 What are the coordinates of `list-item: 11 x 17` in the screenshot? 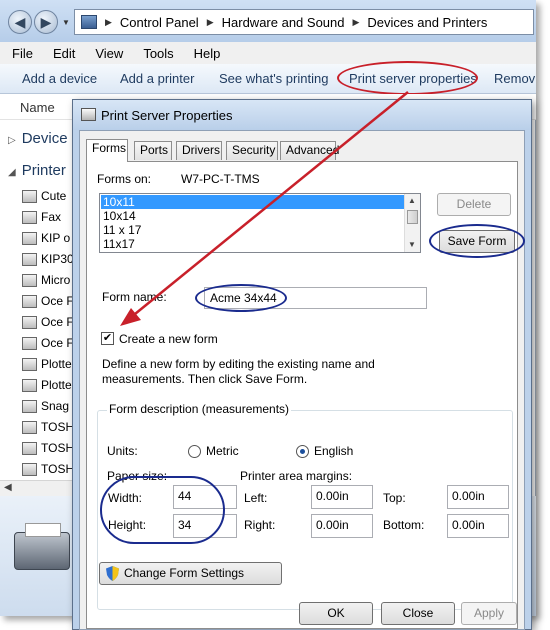 It's located at (252, 230).